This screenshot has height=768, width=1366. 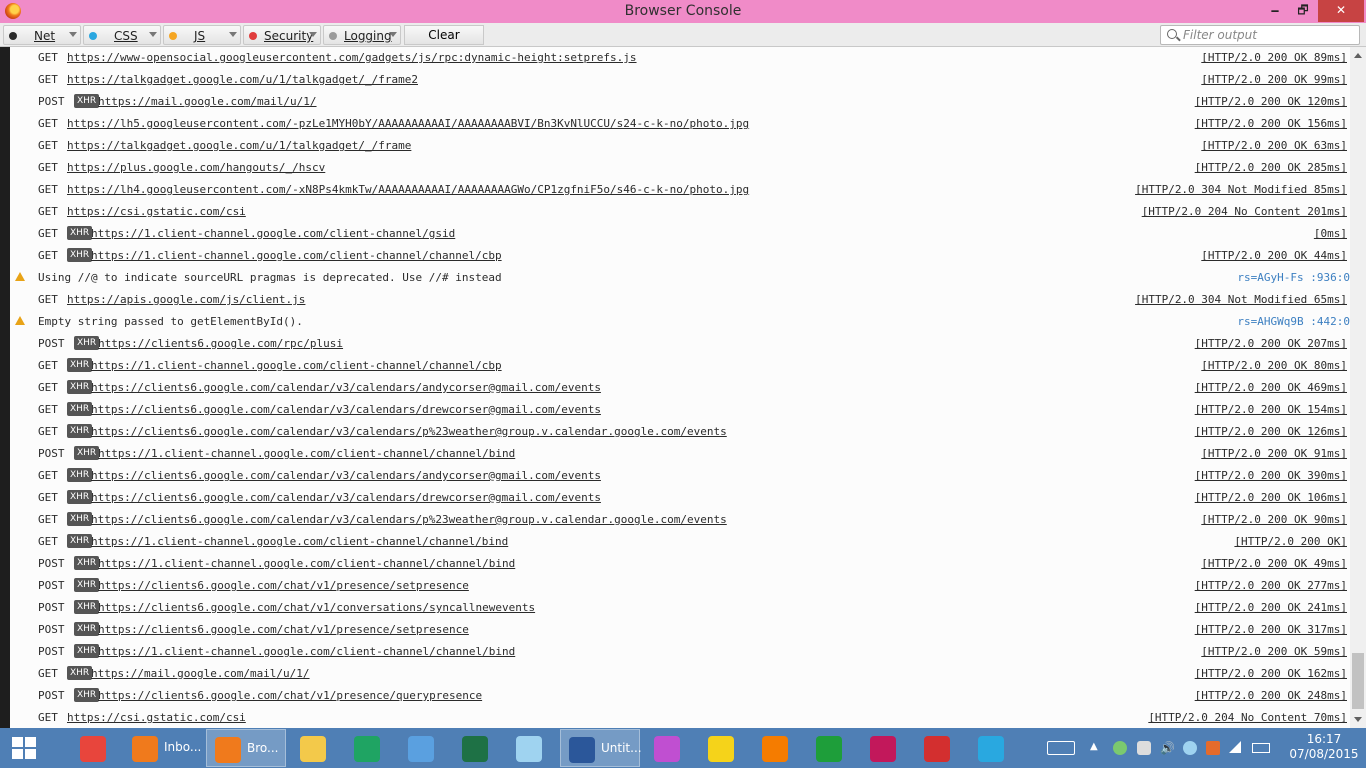 I want to click on request-status-link: [HTTP/2.0 200 OK], so click(x=1290, y=541).